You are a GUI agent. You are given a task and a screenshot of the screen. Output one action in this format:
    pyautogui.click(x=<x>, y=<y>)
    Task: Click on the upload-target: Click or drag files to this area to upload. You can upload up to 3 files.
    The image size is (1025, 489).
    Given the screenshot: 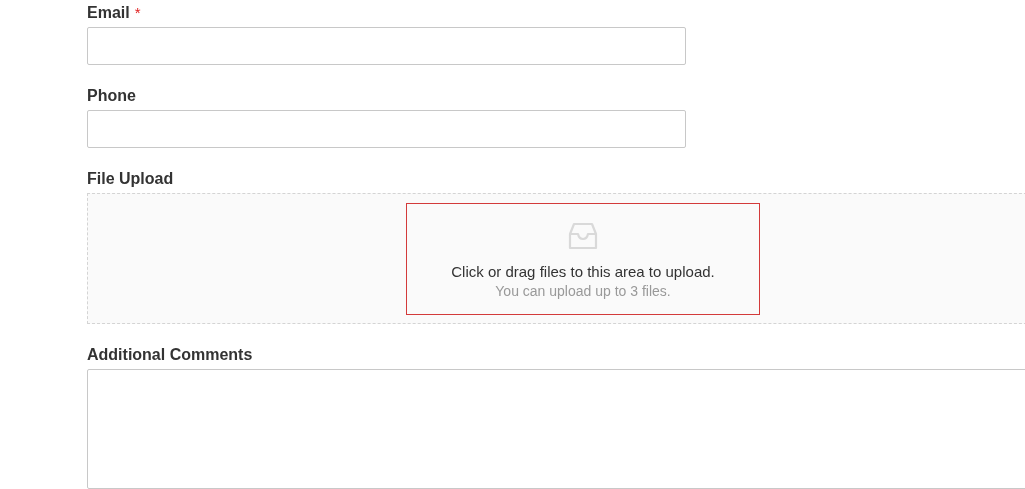 What is the action you would take?
    pyautogui.click(x=583, y=258)
    